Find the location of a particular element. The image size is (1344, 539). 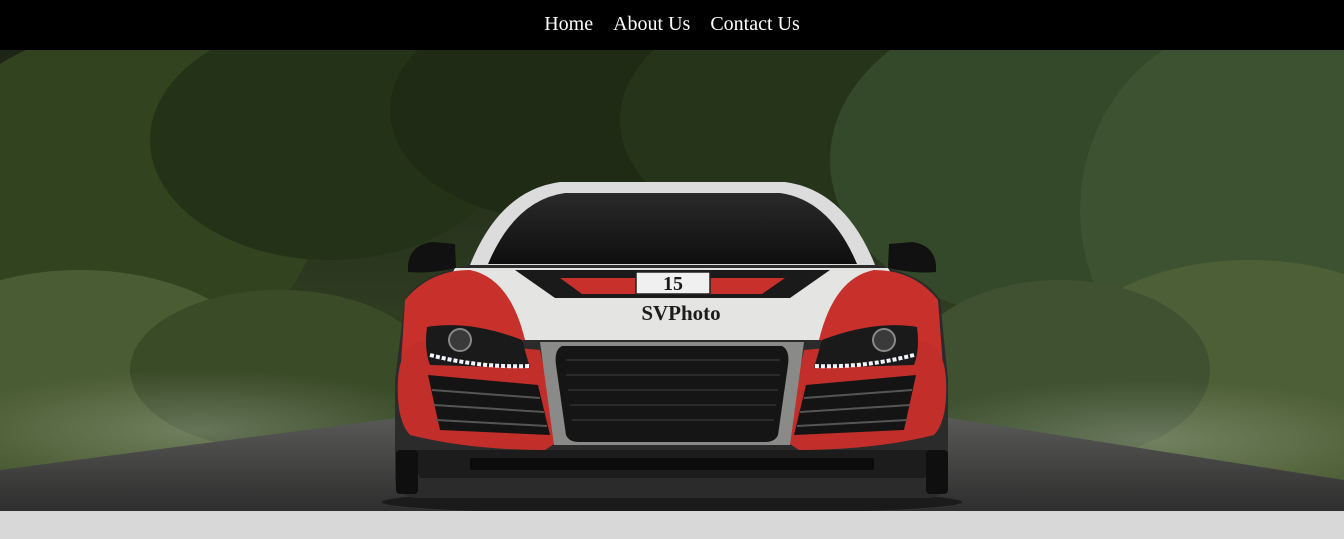

page-bottom-strip is located at coordinates (672, 525).